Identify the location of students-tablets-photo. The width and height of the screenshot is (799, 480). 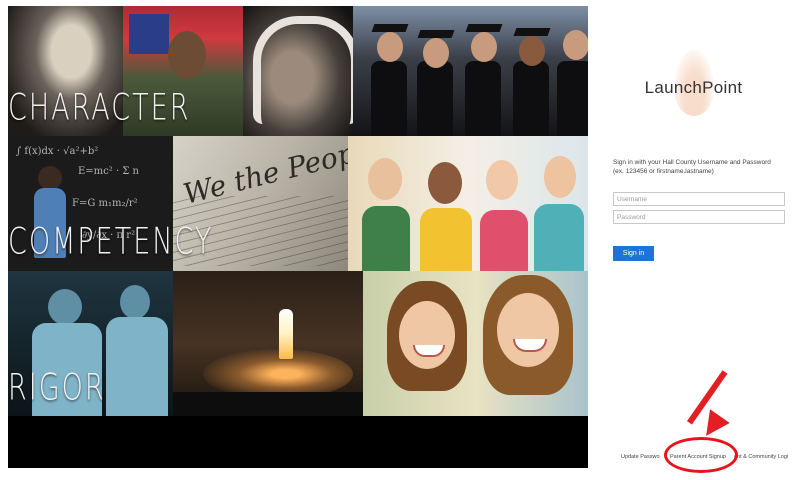
(468, 203).